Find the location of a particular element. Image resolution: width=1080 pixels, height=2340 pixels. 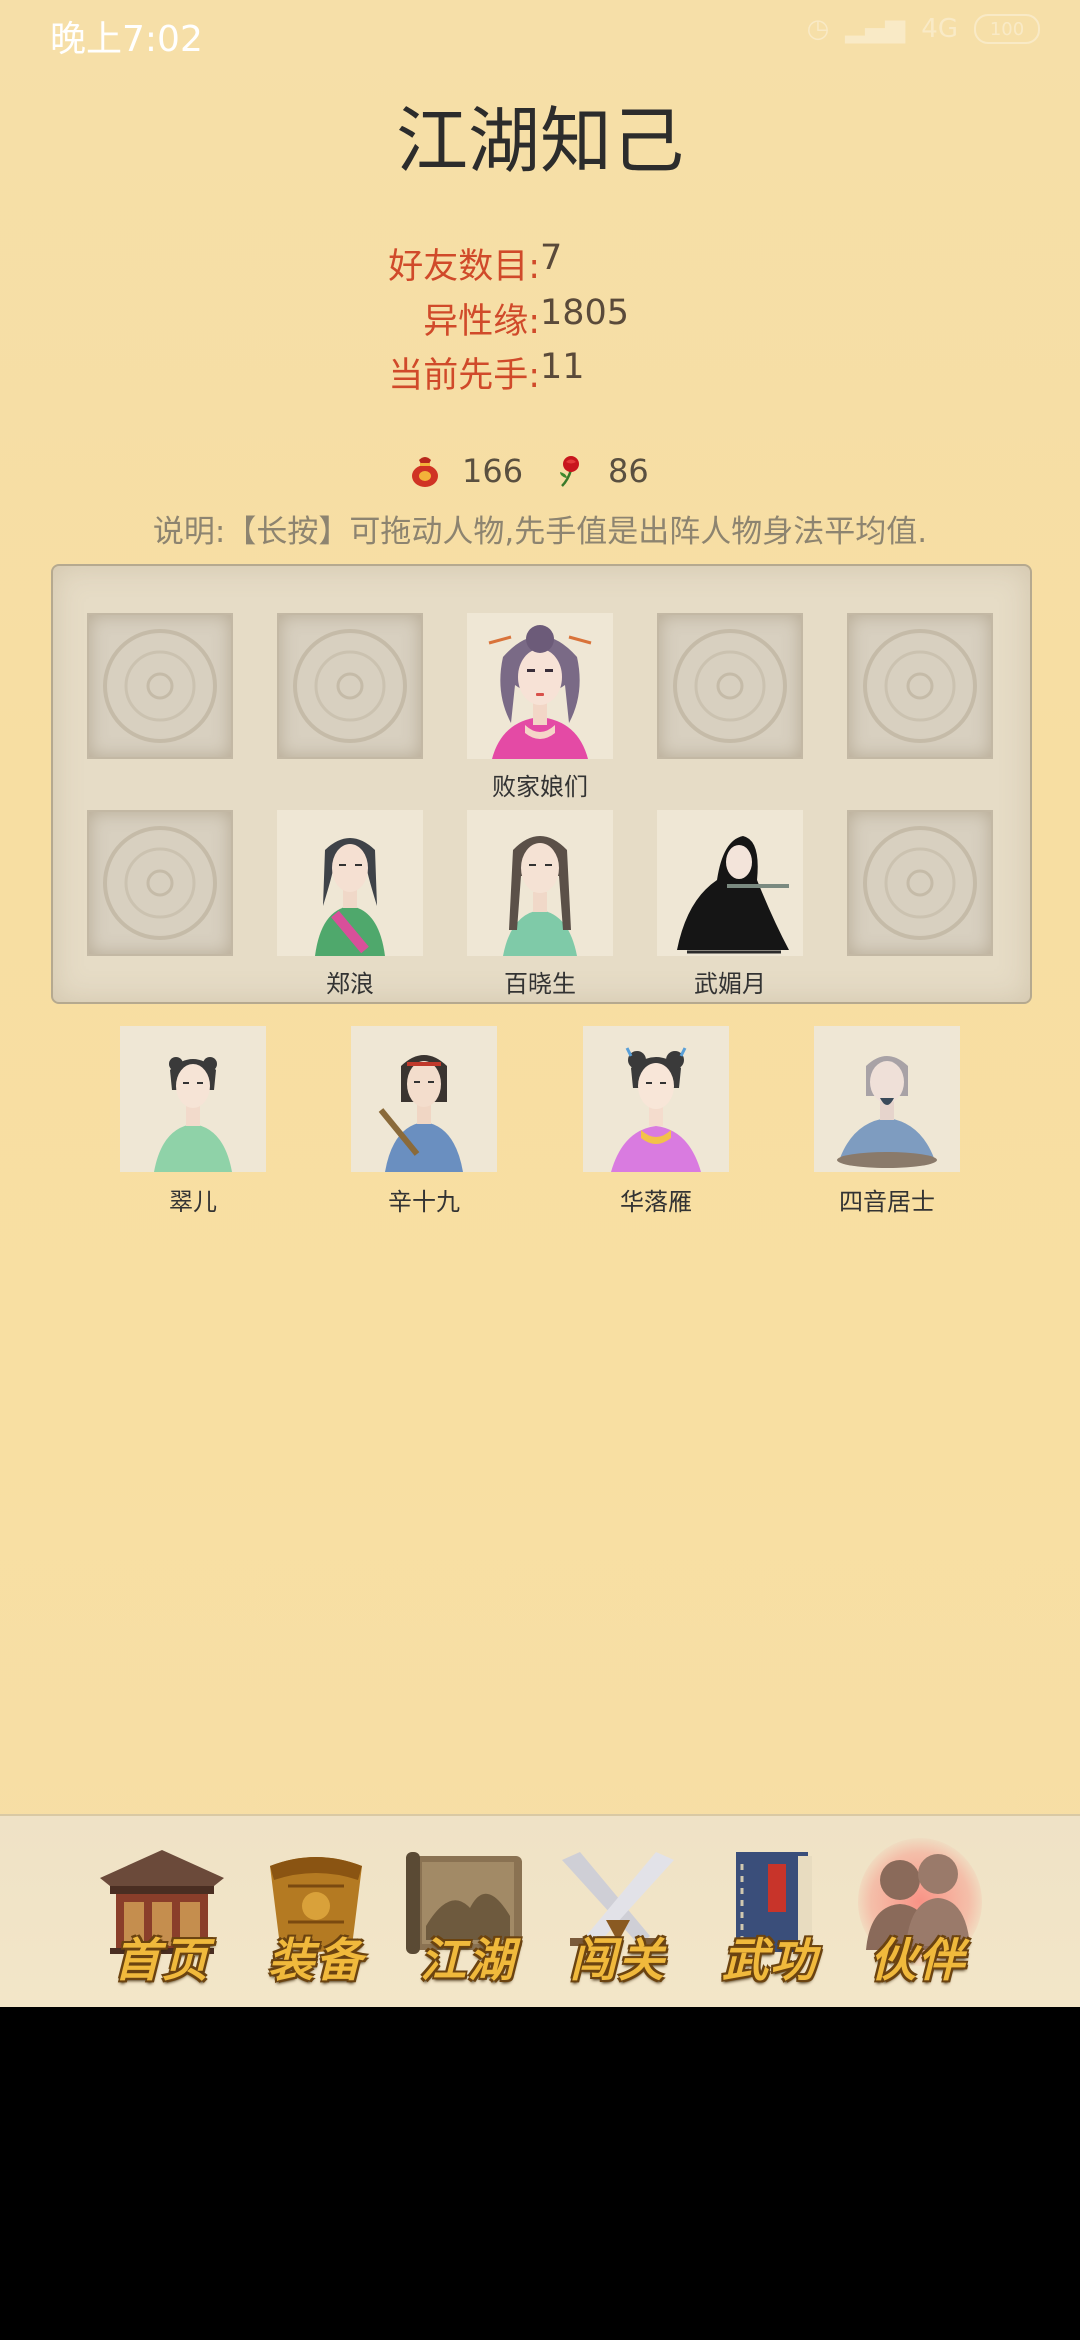

nav-label: 装备 is located at coordinates (316, 1960).